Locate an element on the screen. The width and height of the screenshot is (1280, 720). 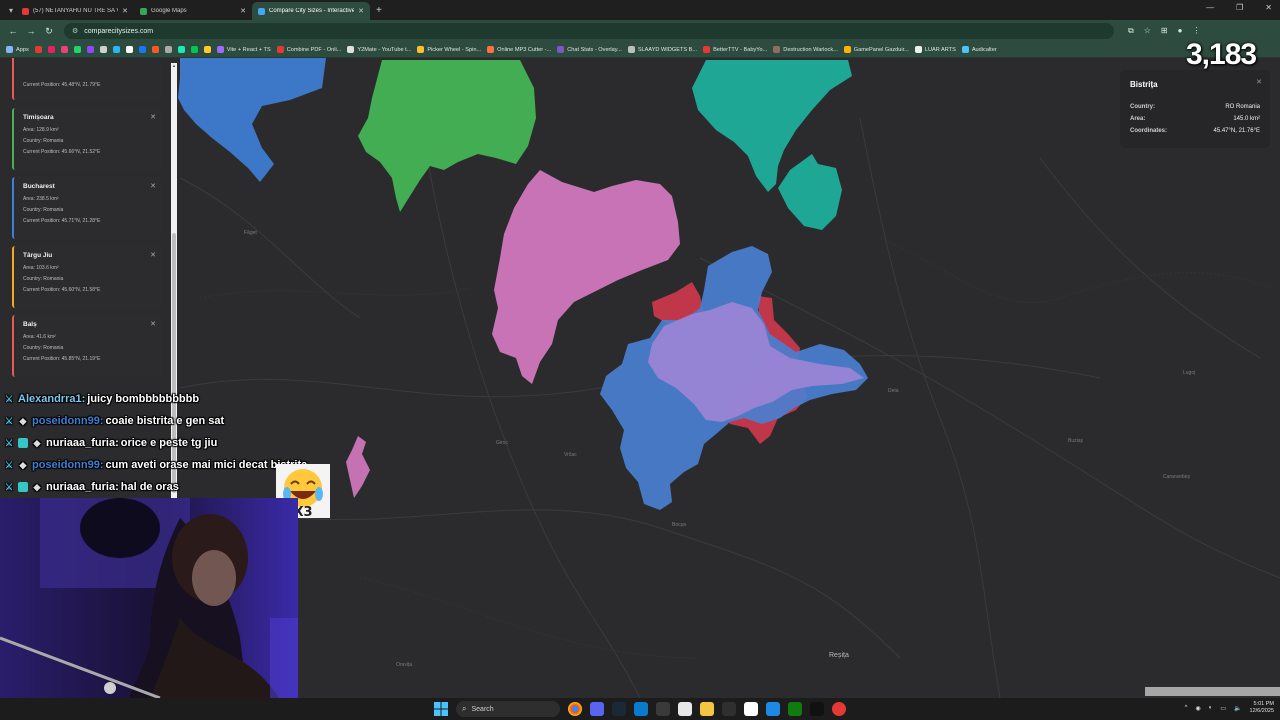
info-row-coordinates: Coordinates: 45.47°N, 21.76°E is located at coordinates (1195, 131).